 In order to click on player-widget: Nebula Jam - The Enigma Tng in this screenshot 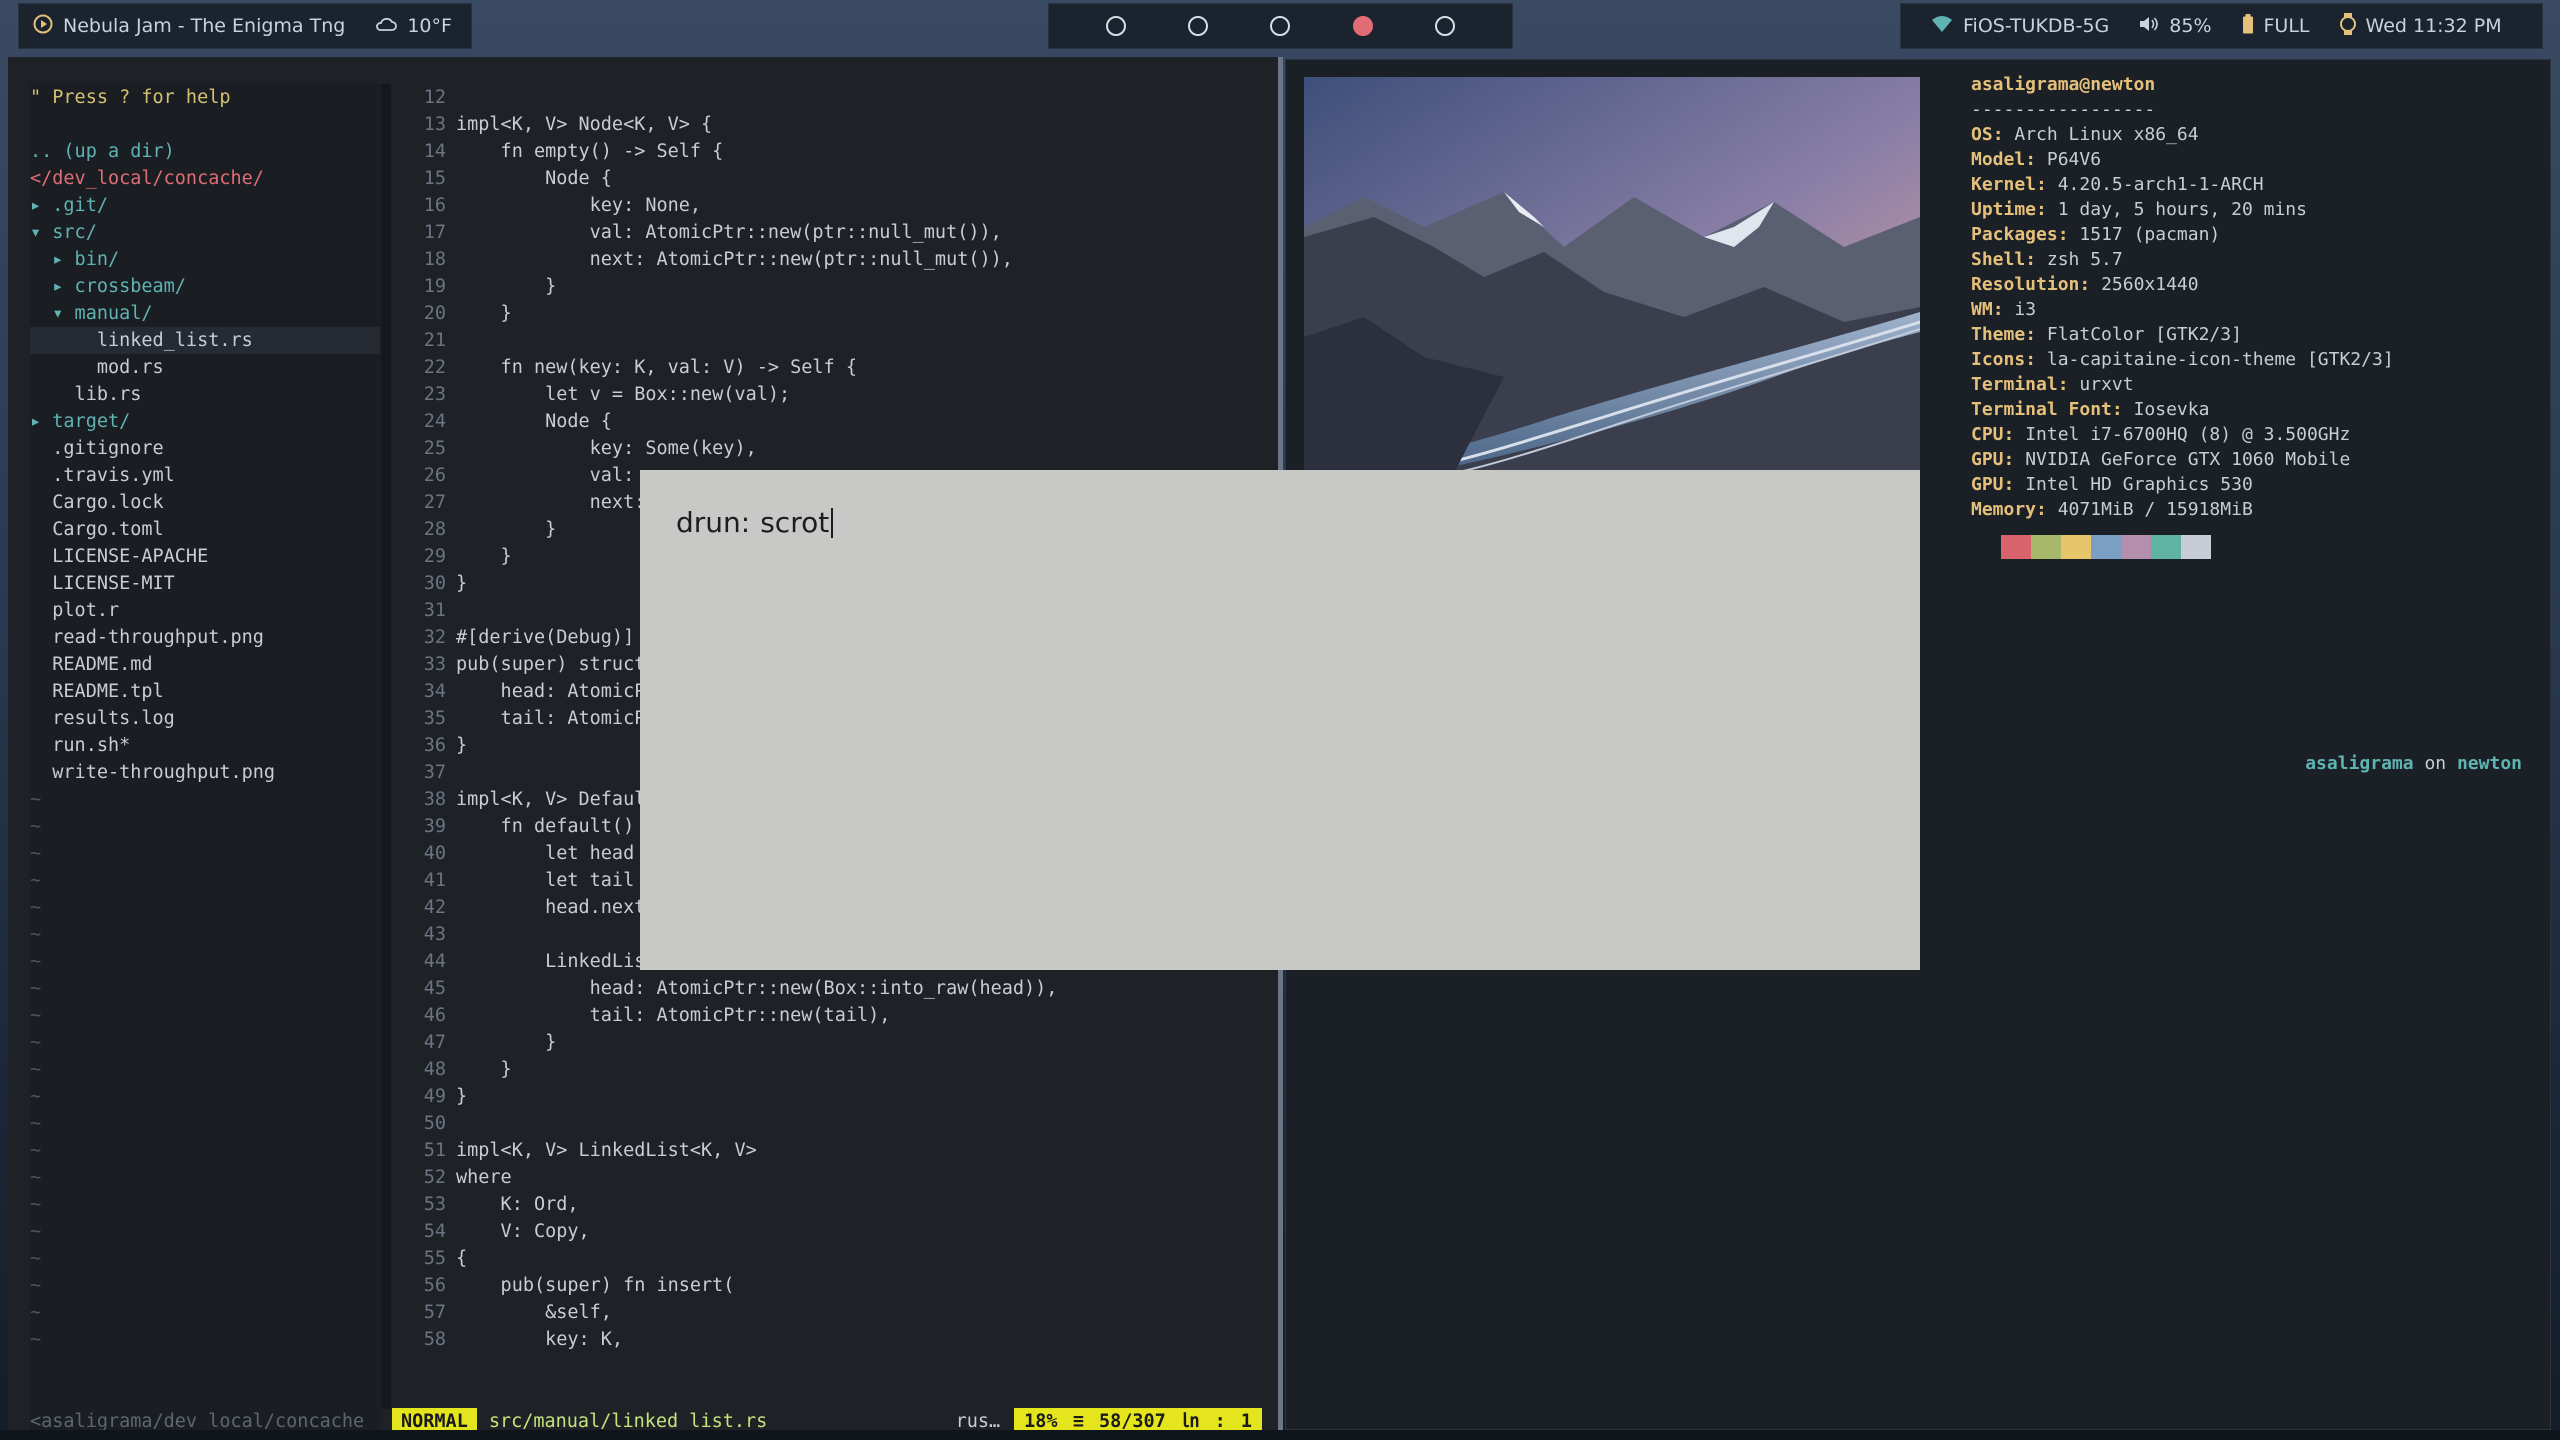, I will do `click(189, 26)`.